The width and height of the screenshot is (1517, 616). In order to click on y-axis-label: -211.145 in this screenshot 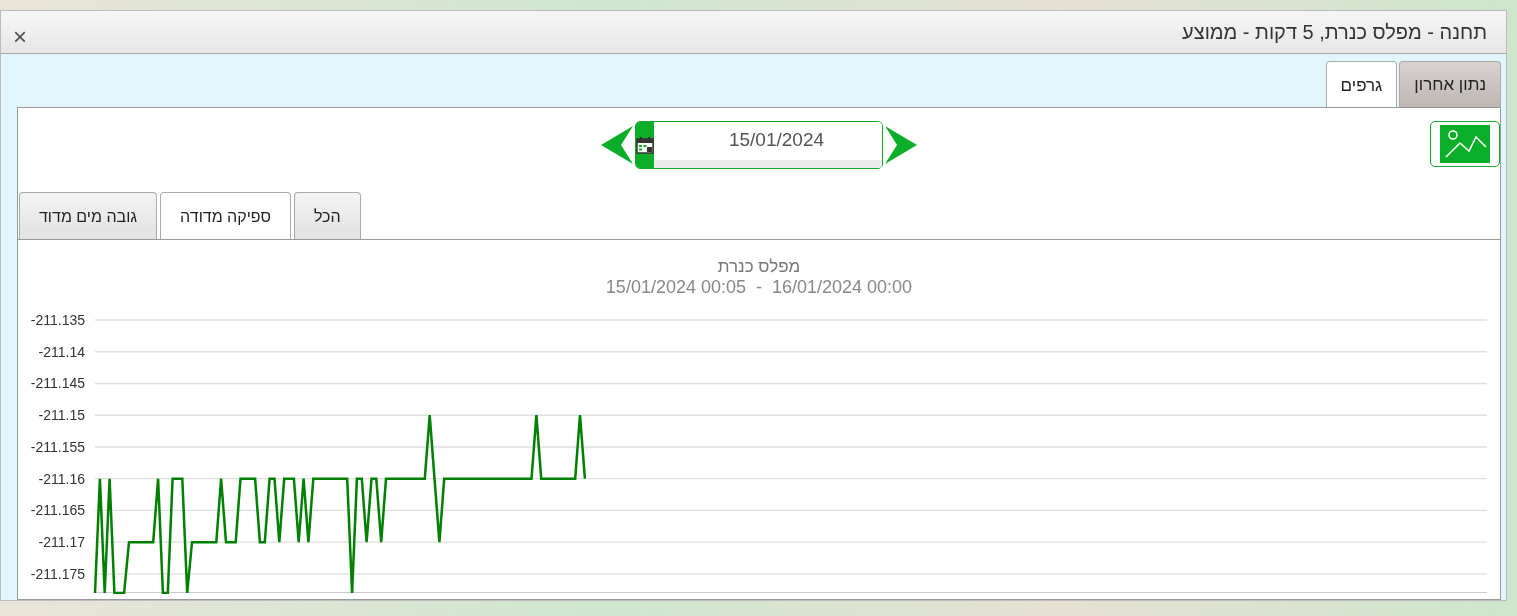, I will do `click(57, 383)`.